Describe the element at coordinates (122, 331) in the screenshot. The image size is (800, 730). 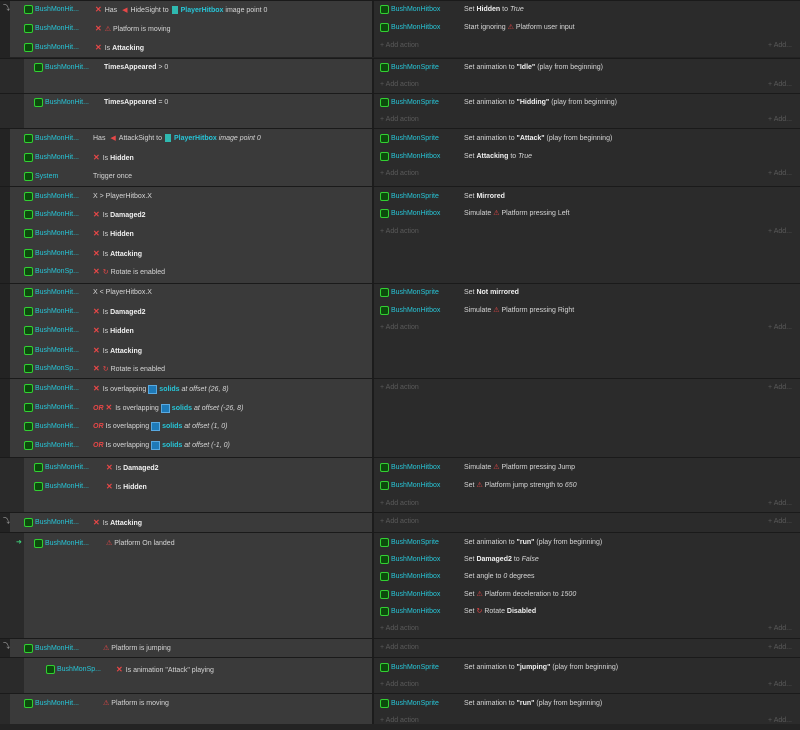
I see `e6-c3_b-text: Hidden` at that location.